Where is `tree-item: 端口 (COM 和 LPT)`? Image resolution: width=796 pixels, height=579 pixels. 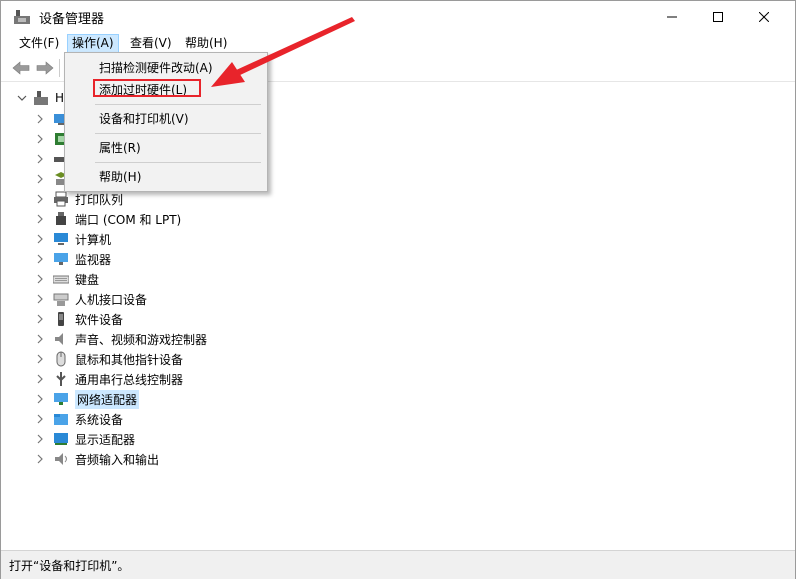 tree-item: 端口 (COM 和 LPT) is located at coordinates (108, 219).